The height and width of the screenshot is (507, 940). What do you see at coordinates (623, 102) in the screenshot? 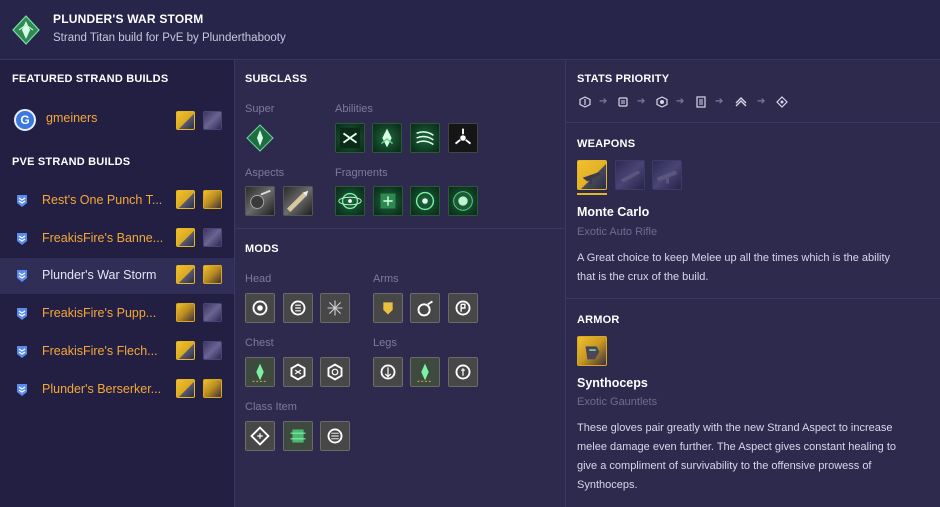
I see `strength-stat-icon` at bounding box center [623, 102].